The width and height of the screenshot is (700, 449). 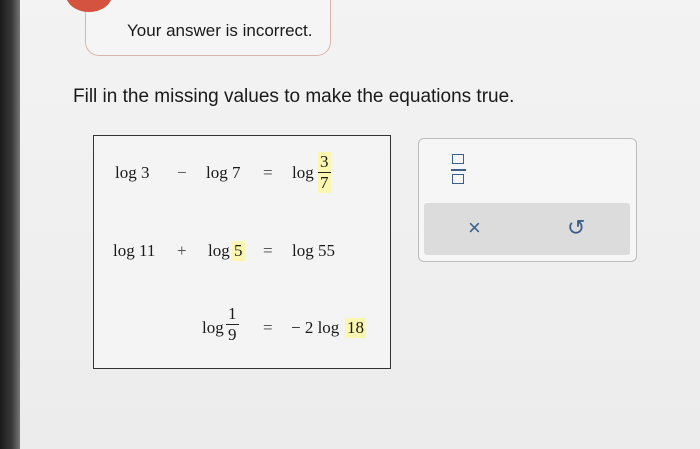 I want to click on window-left-edge, so click(x=10, y=224).